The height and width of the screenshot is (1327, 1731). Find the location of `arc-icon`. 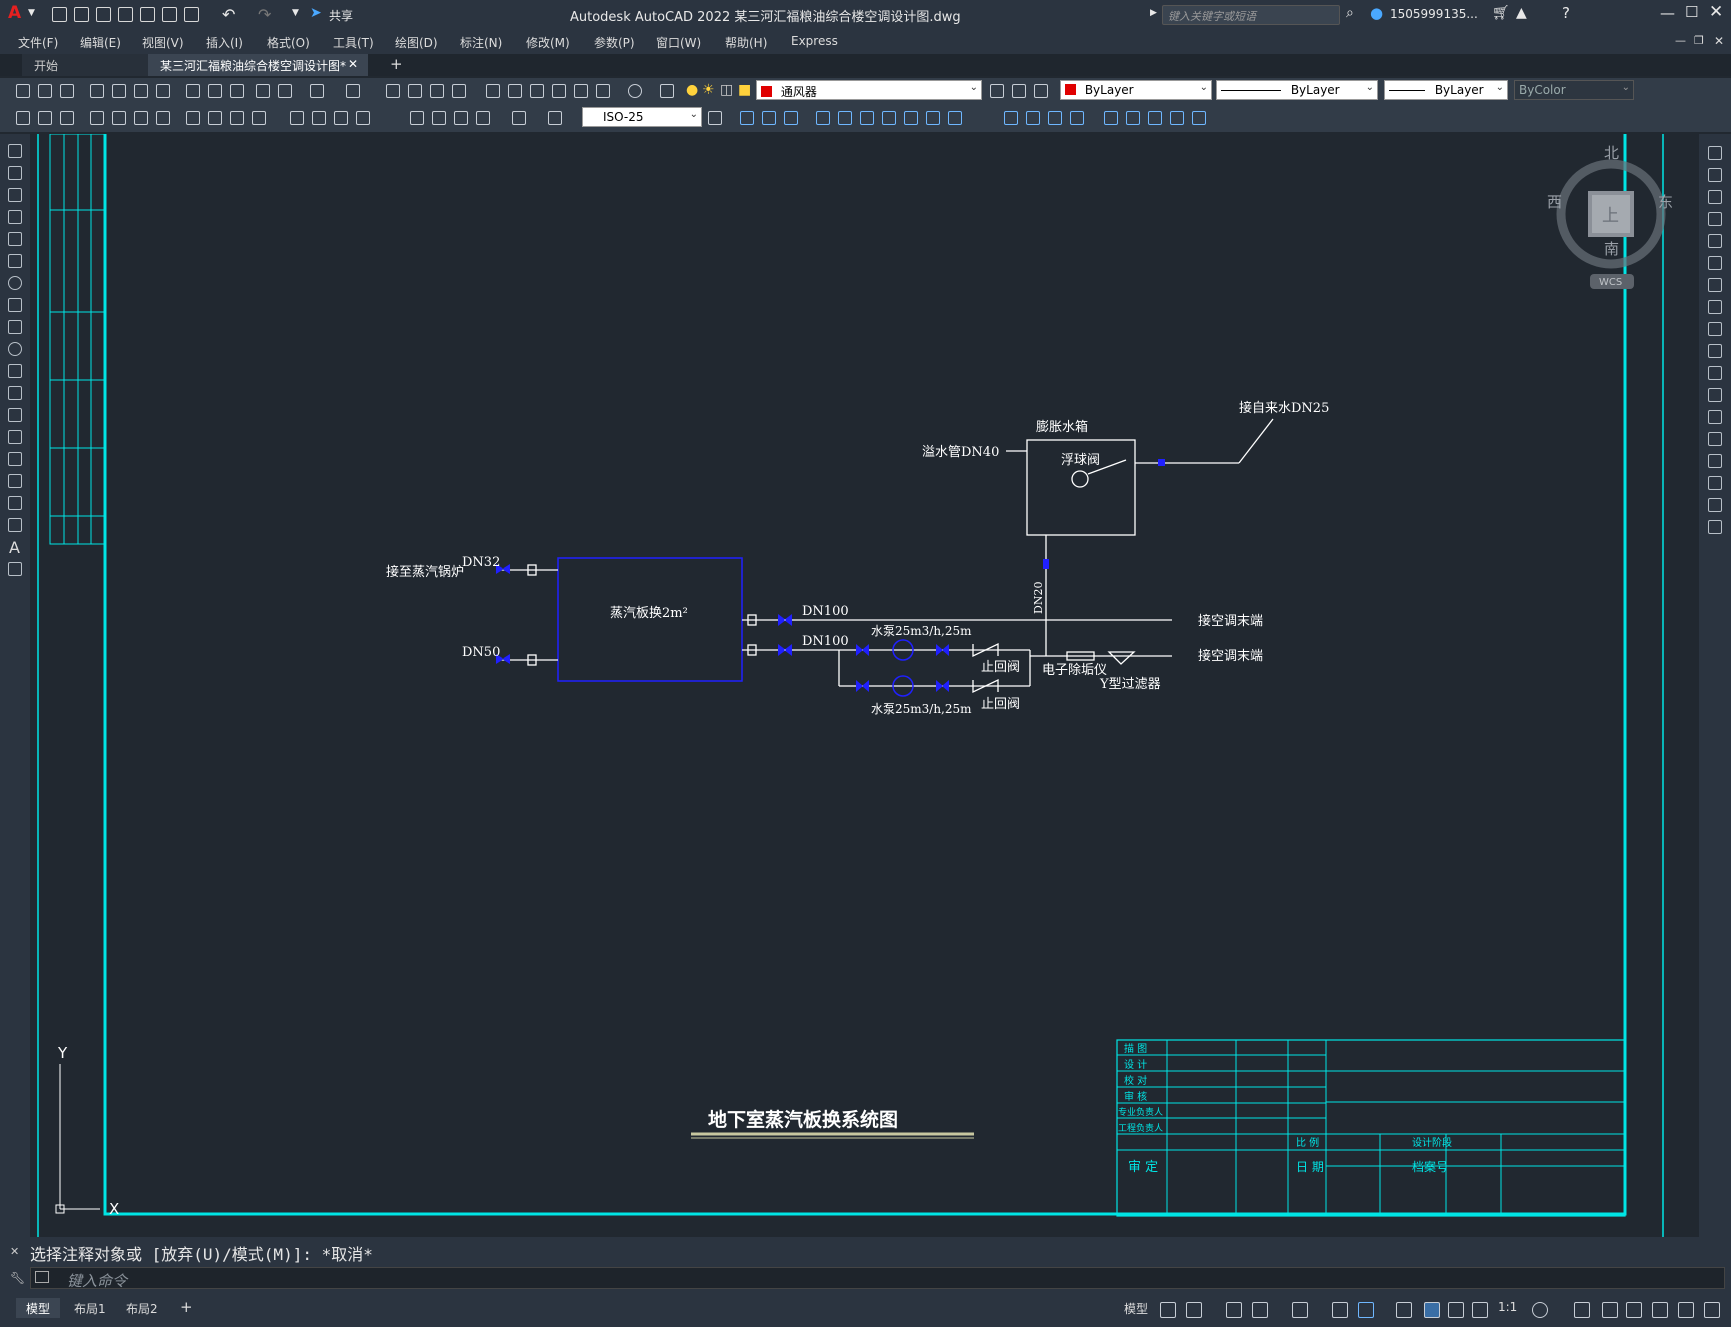

arc-icon is located at coordinates (15, 261).